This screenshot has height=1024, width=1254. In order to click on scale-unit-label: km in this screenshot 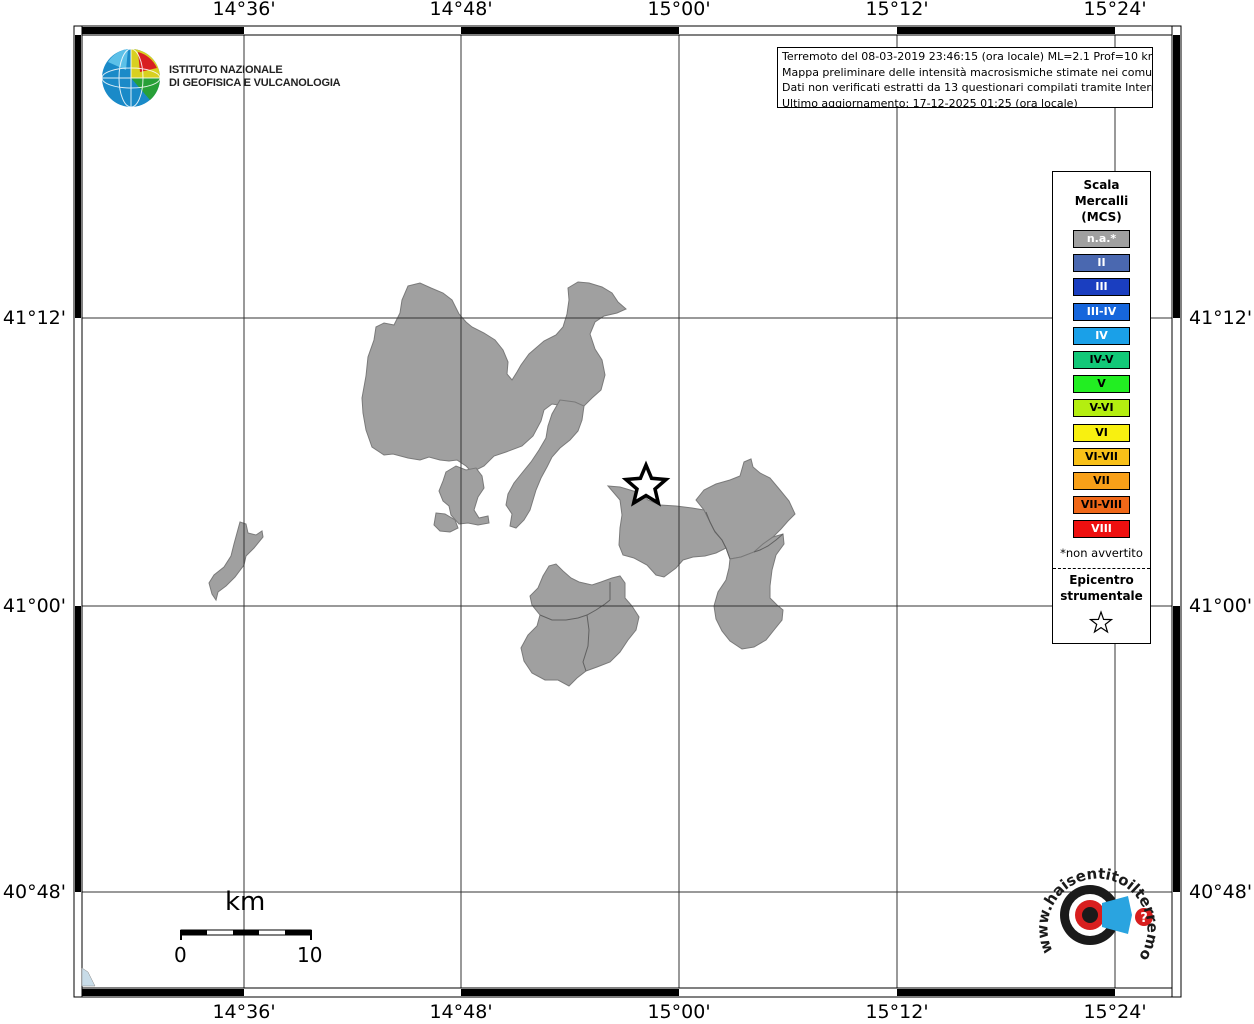, I will do `click(245, 902)`.